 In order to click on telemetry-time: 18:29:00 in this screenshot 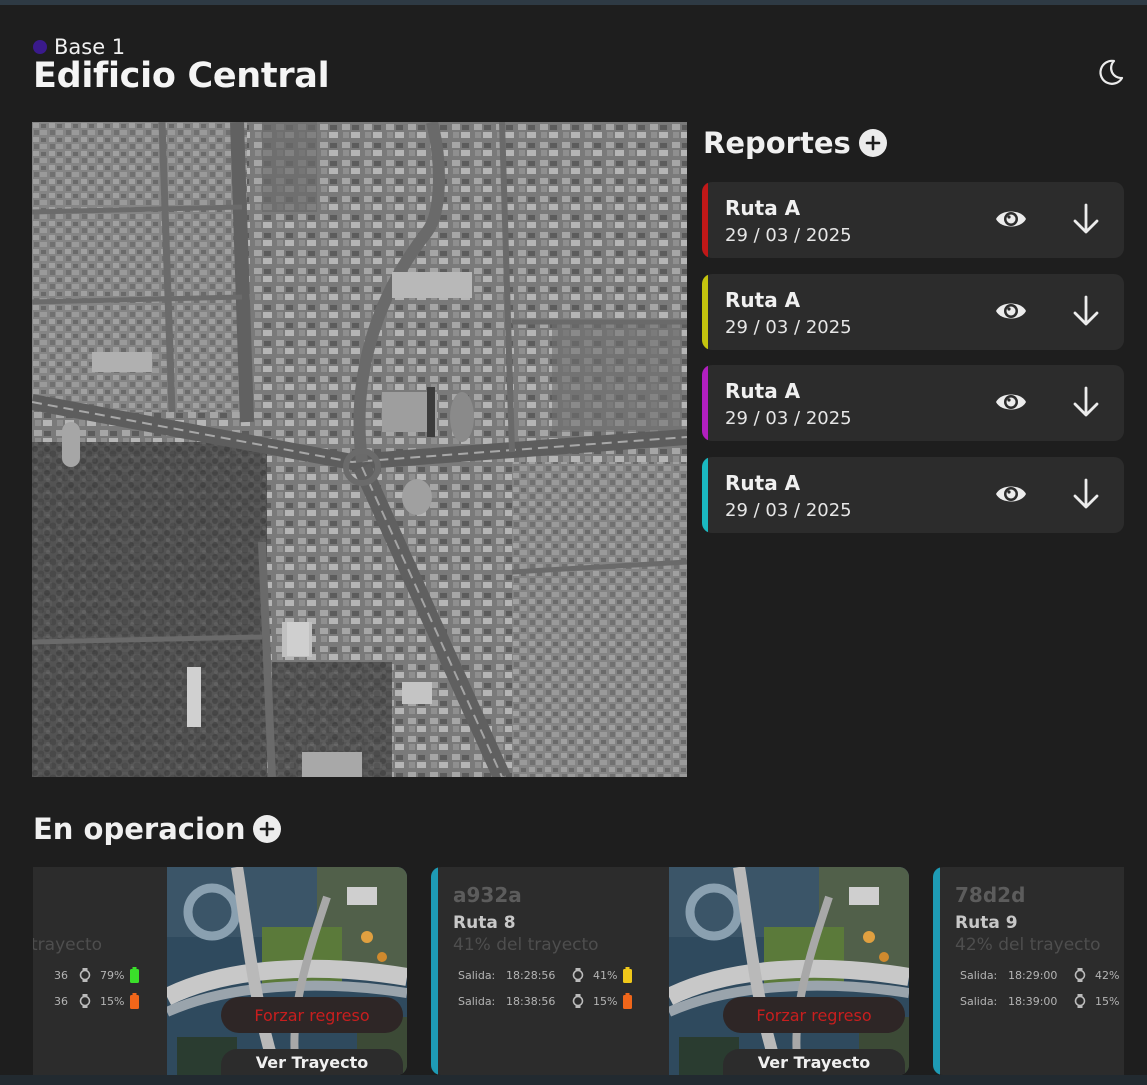, I will do `click(1033, 975)`.